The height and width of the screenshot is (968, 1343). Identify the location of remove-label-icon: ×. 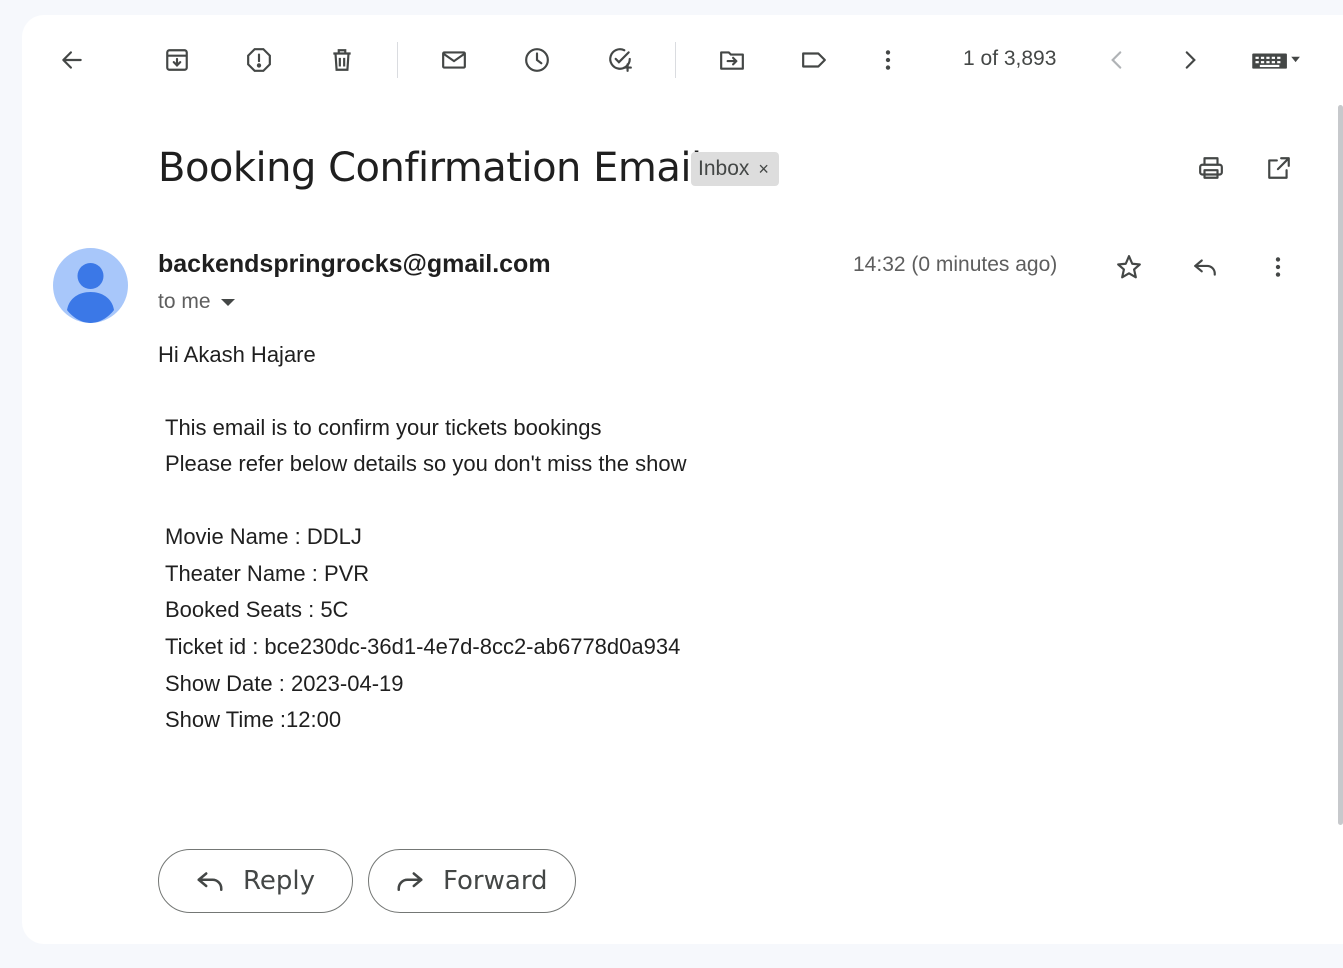
(763, 169).